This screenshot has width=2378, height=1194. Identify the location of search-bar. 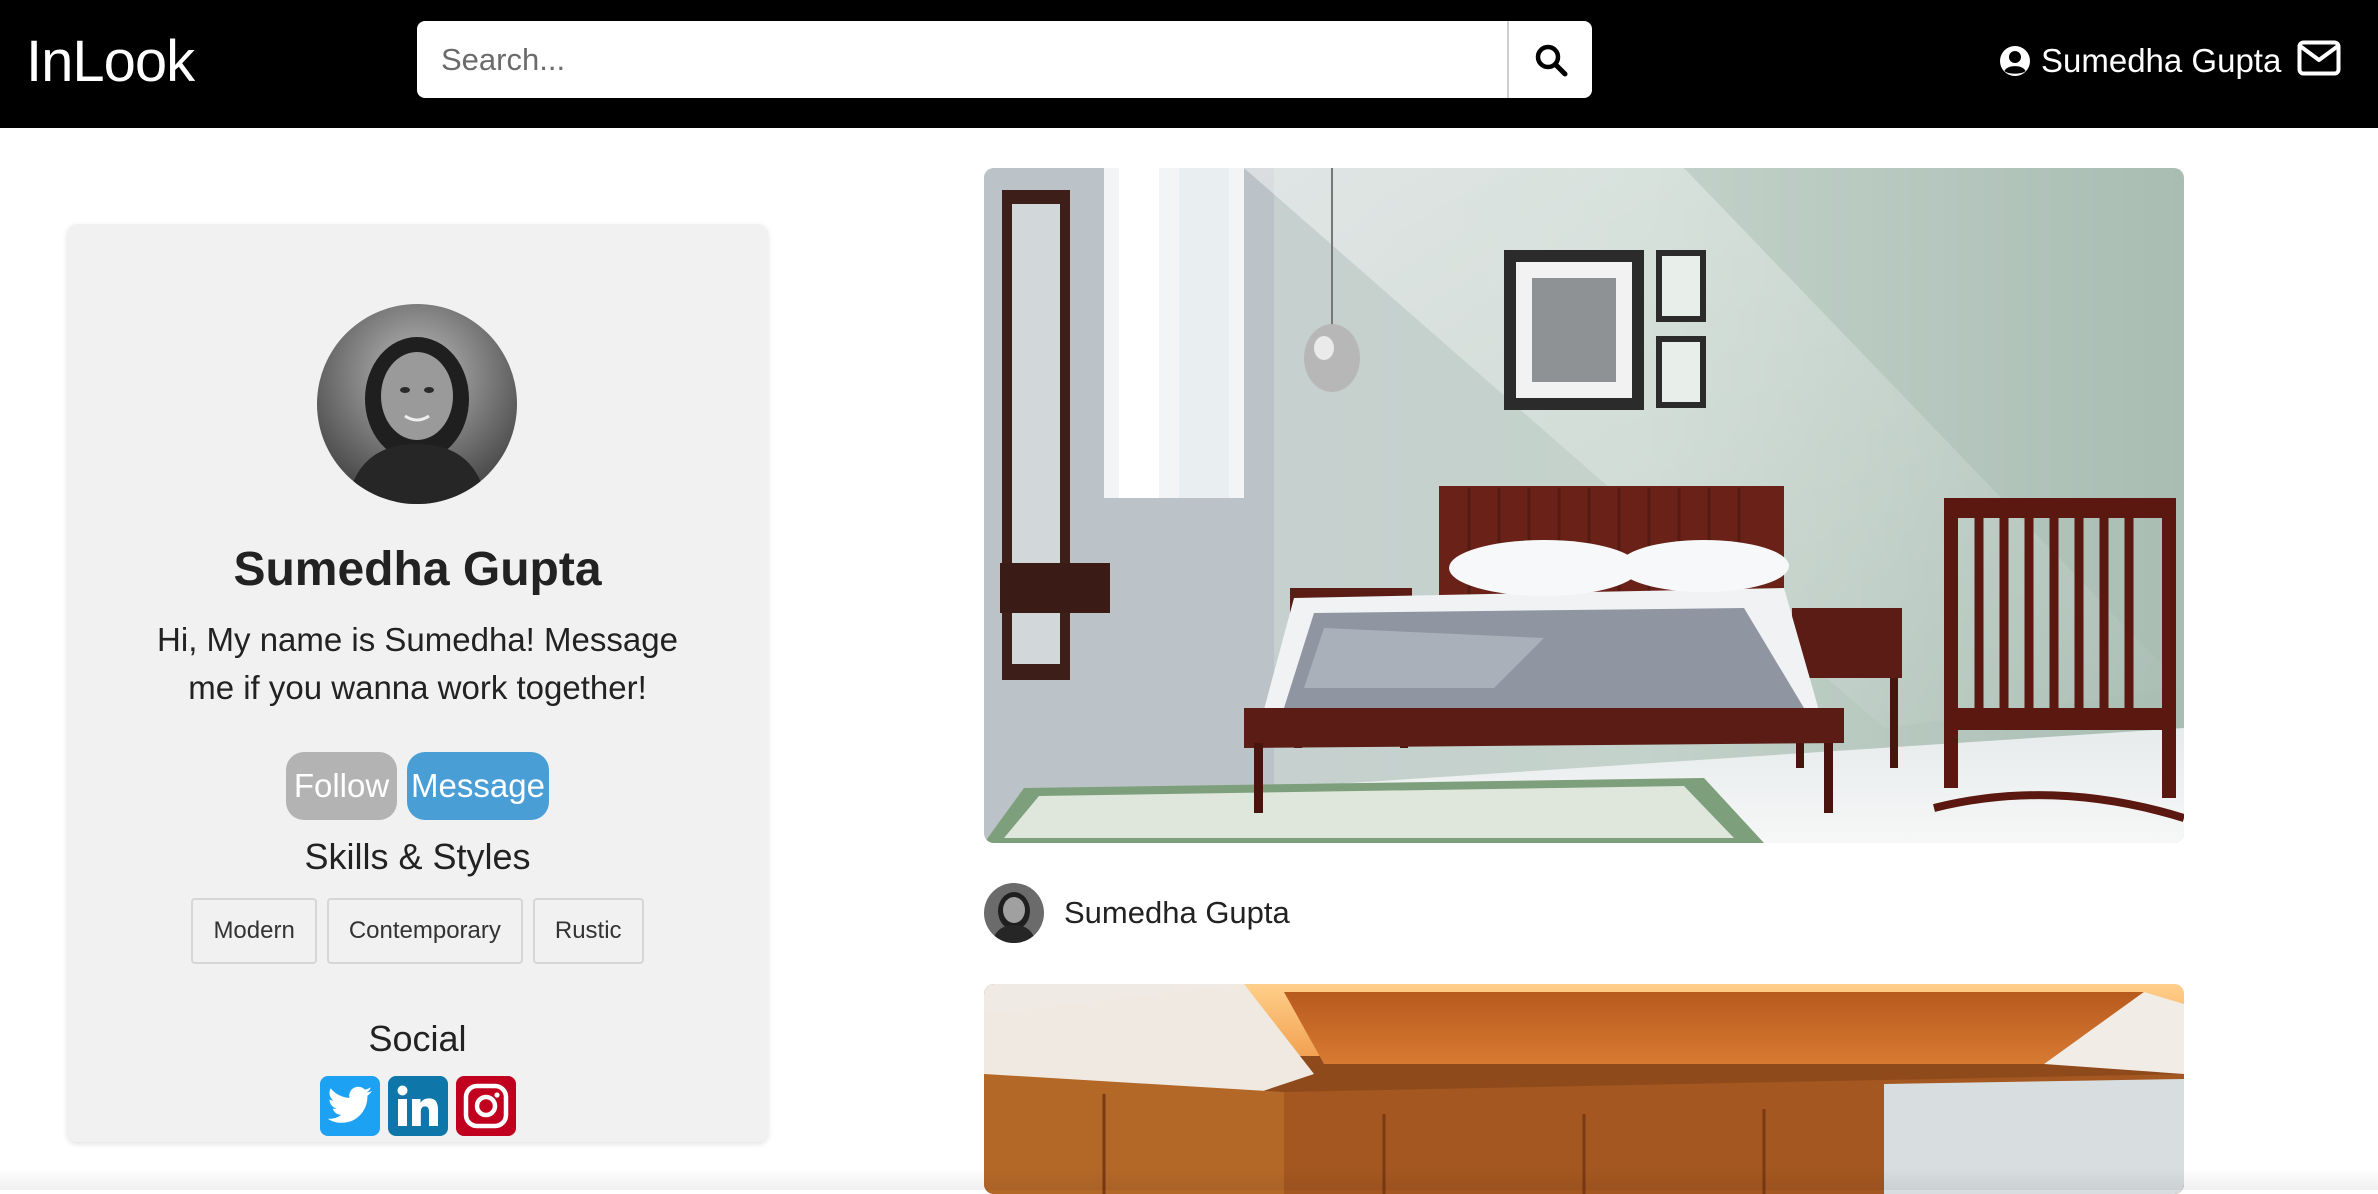
(1004, 59).